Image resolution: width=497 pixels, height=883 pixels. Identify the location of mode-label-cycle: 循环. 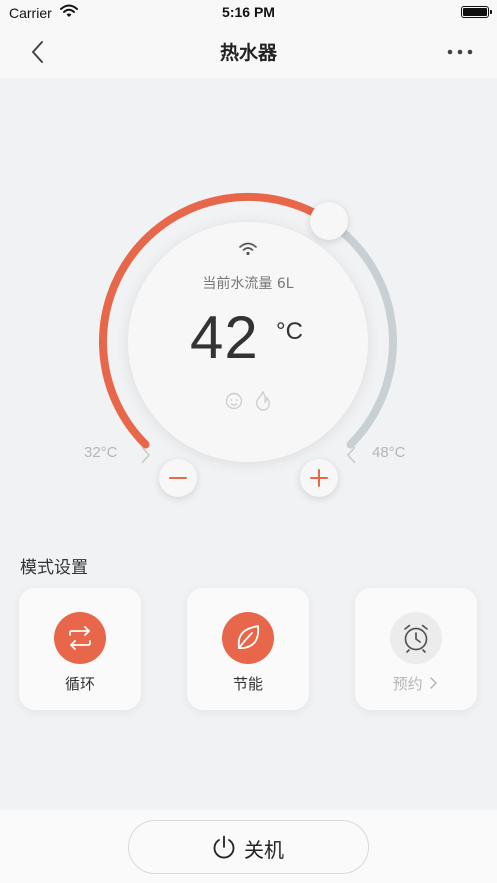
(79, 684).